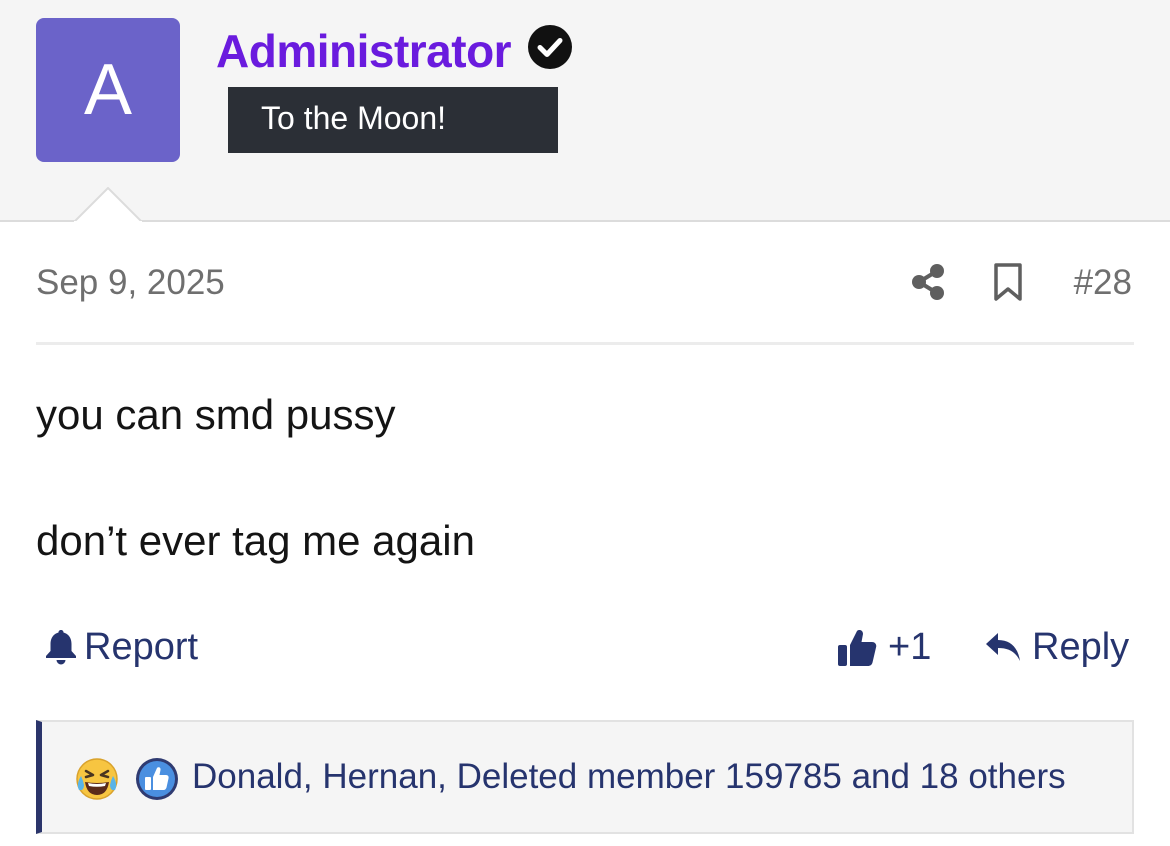 The image size is (1170, 846). Describe the element at coordinates (1008, 282) in the screenshot. I see `bookmark-icon` at that location.